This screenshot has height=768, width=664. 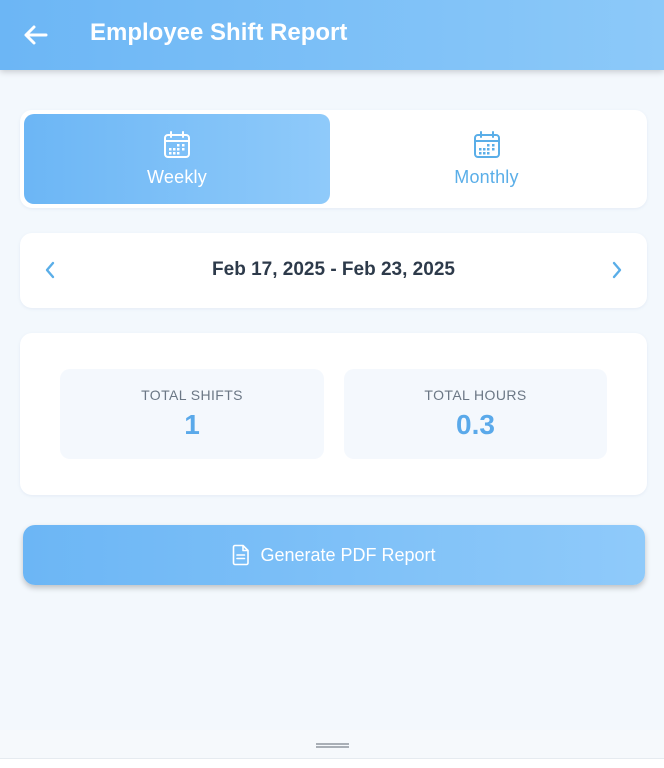 I want to click on total-shifts-stat: TOTAL SHIFTS 1, so click(x=192, y=414).